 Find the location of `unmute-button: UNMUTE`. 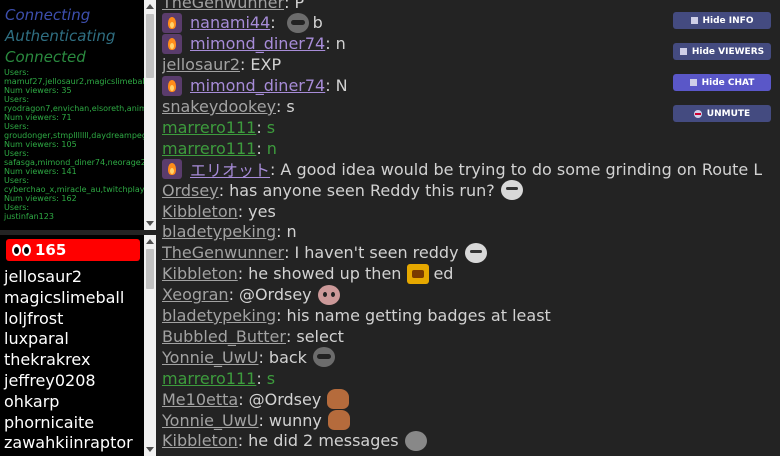

unmute-button: UNMUTE is located at coordinates (722, 113).